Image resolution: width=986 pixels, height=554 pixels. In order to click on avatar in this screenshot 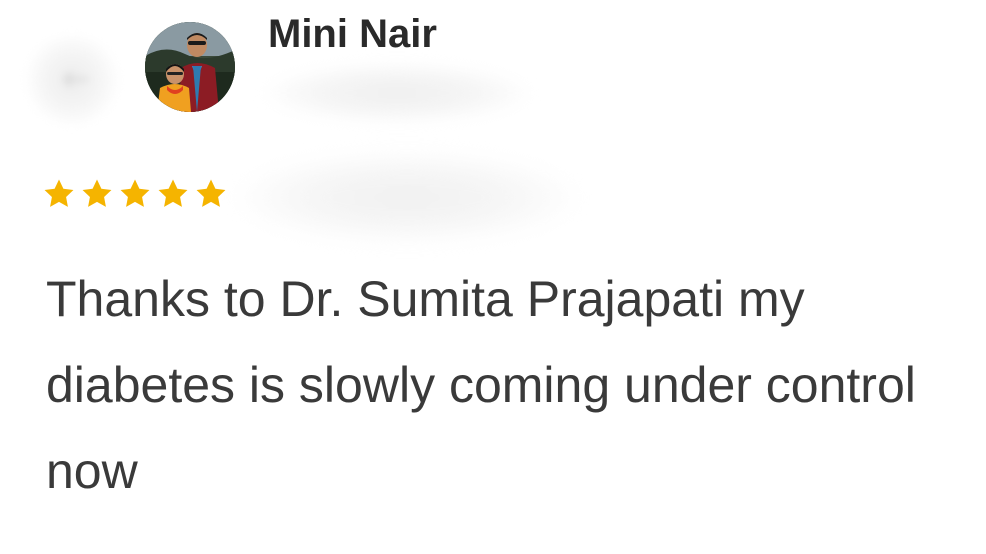, I will do `click(190, 67)`.